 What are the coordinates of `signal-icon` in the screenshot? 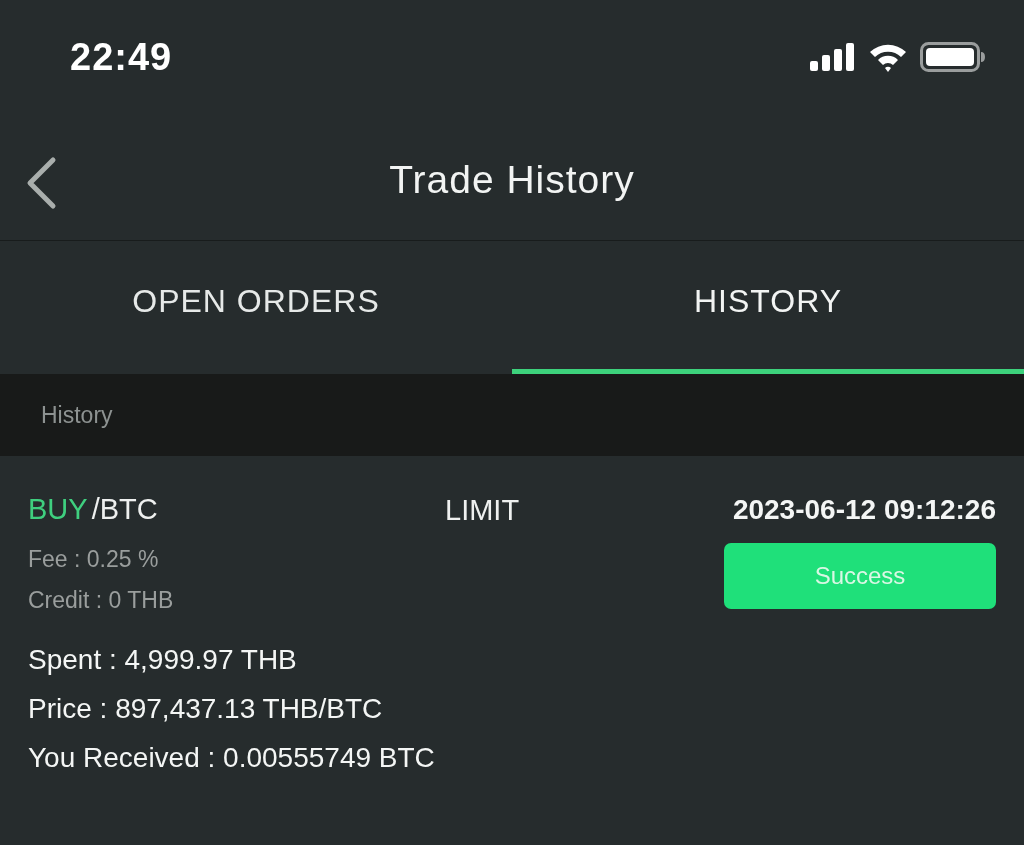 It's located at (833, 57).